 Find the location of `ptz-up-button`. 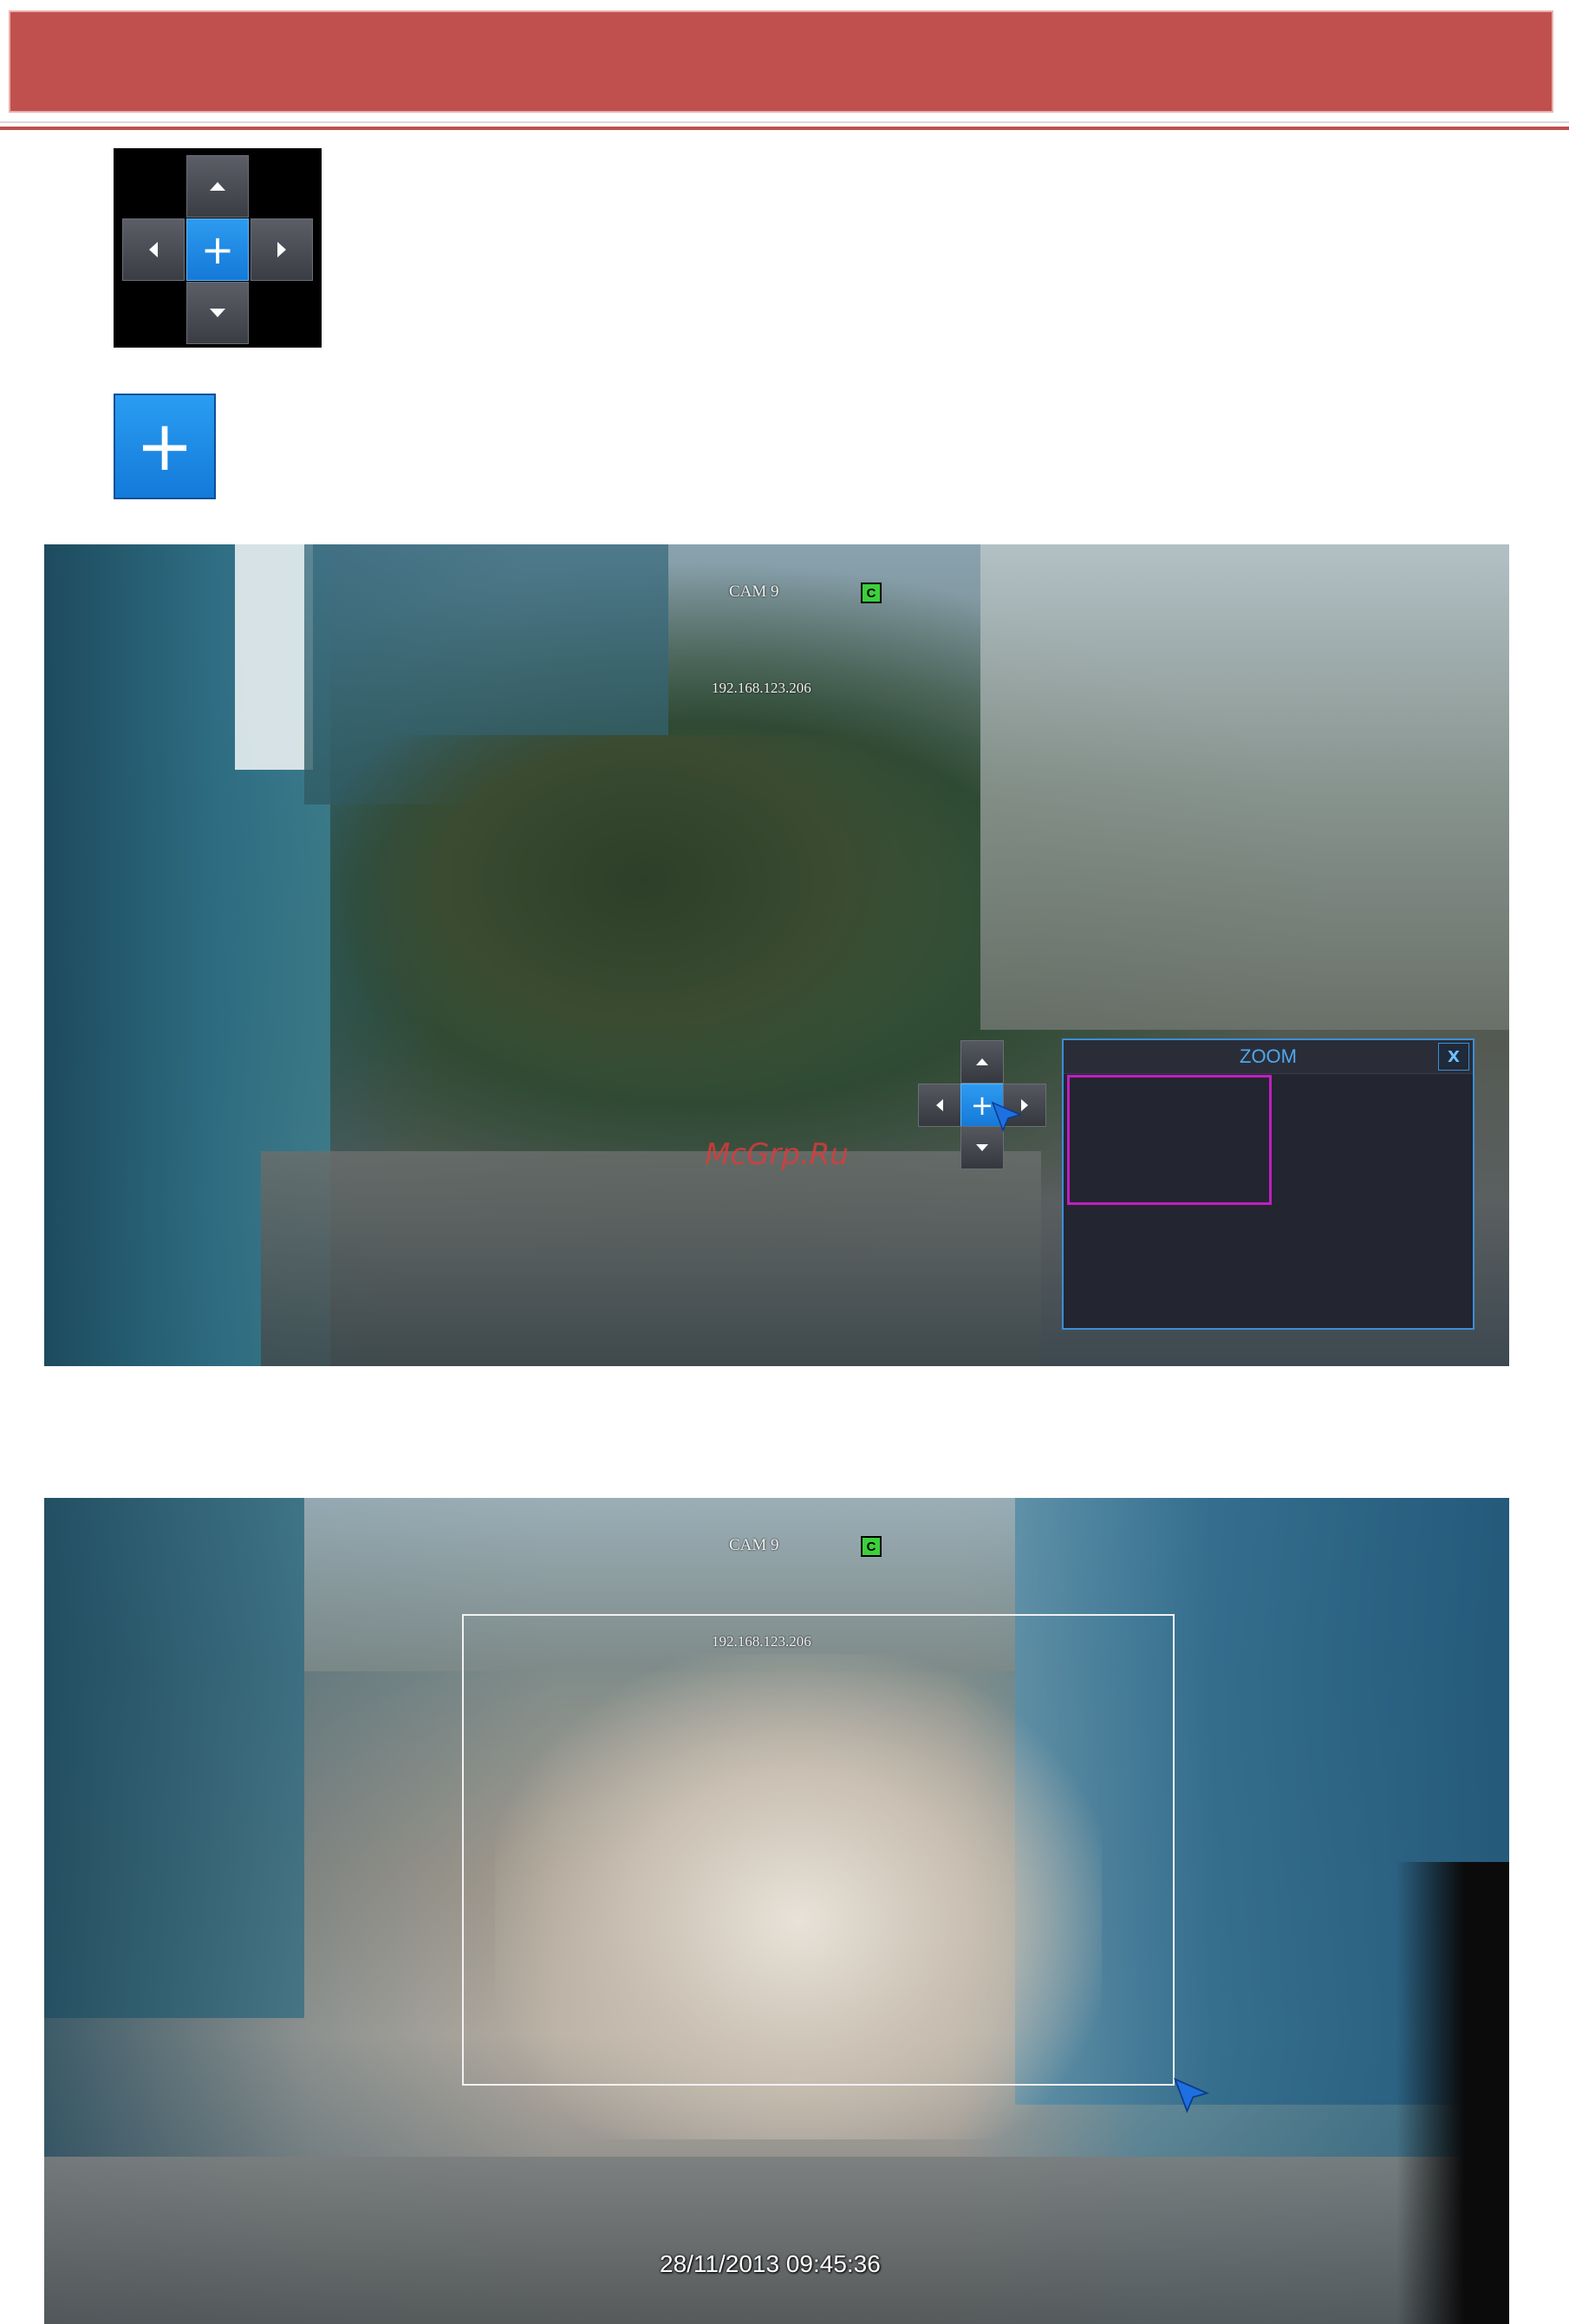

ptz-up-button is located at coordinates (217, 186).